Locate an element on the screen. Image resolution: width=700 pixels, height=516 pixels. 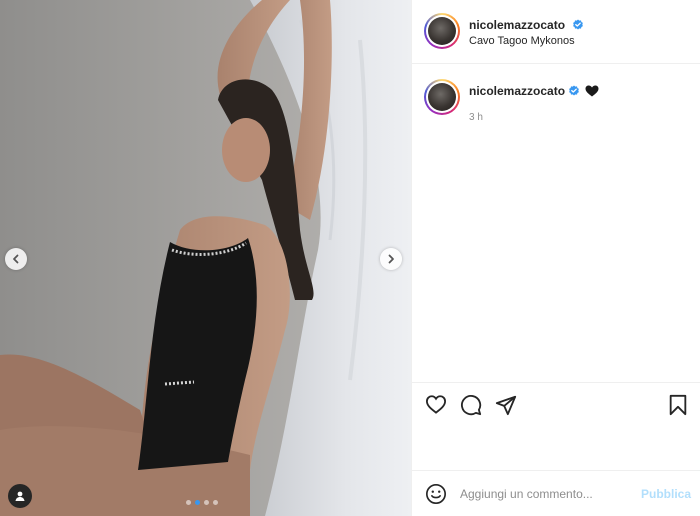
author-username: nicolemazzocato is located at coordinates (517, 25).